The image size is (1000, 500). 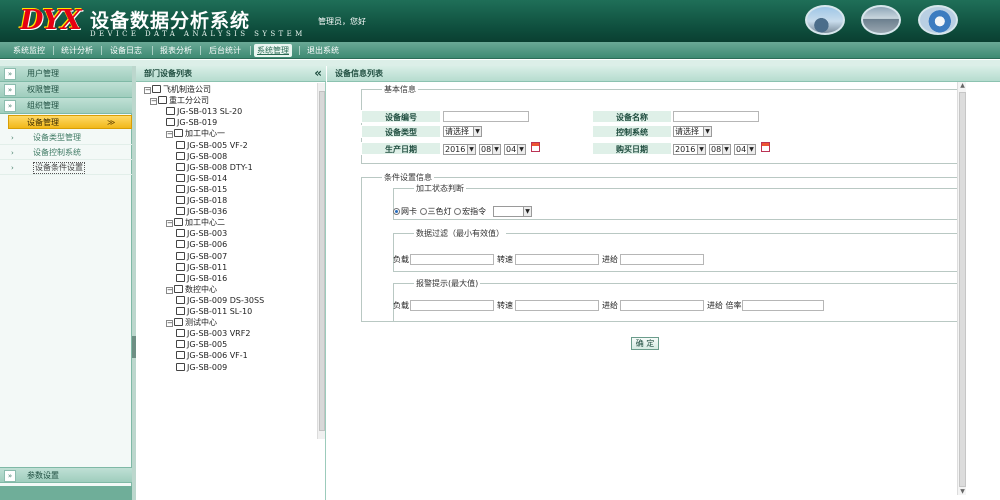 What do you see at coordinates (720, 149) in the screenshot?
I see `purchase-month-select: 08 ▼` at bounding box center [720, 149].